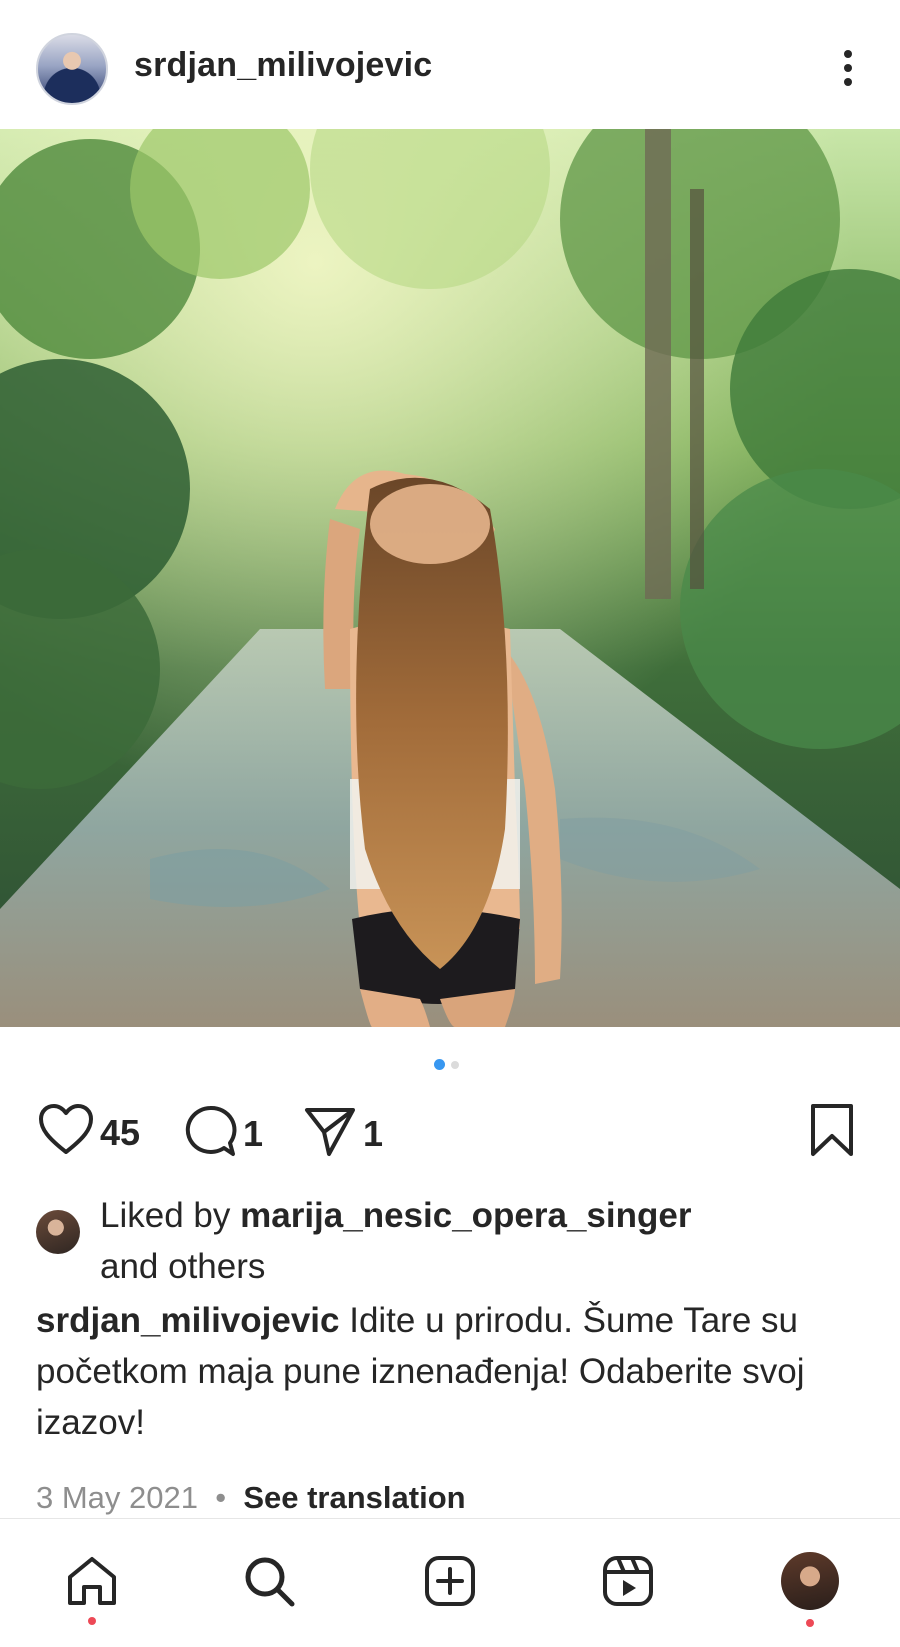 This screenshot has height=1647, width=900. I want to click on post-date: 3 May 2021, so click(117, 1497).